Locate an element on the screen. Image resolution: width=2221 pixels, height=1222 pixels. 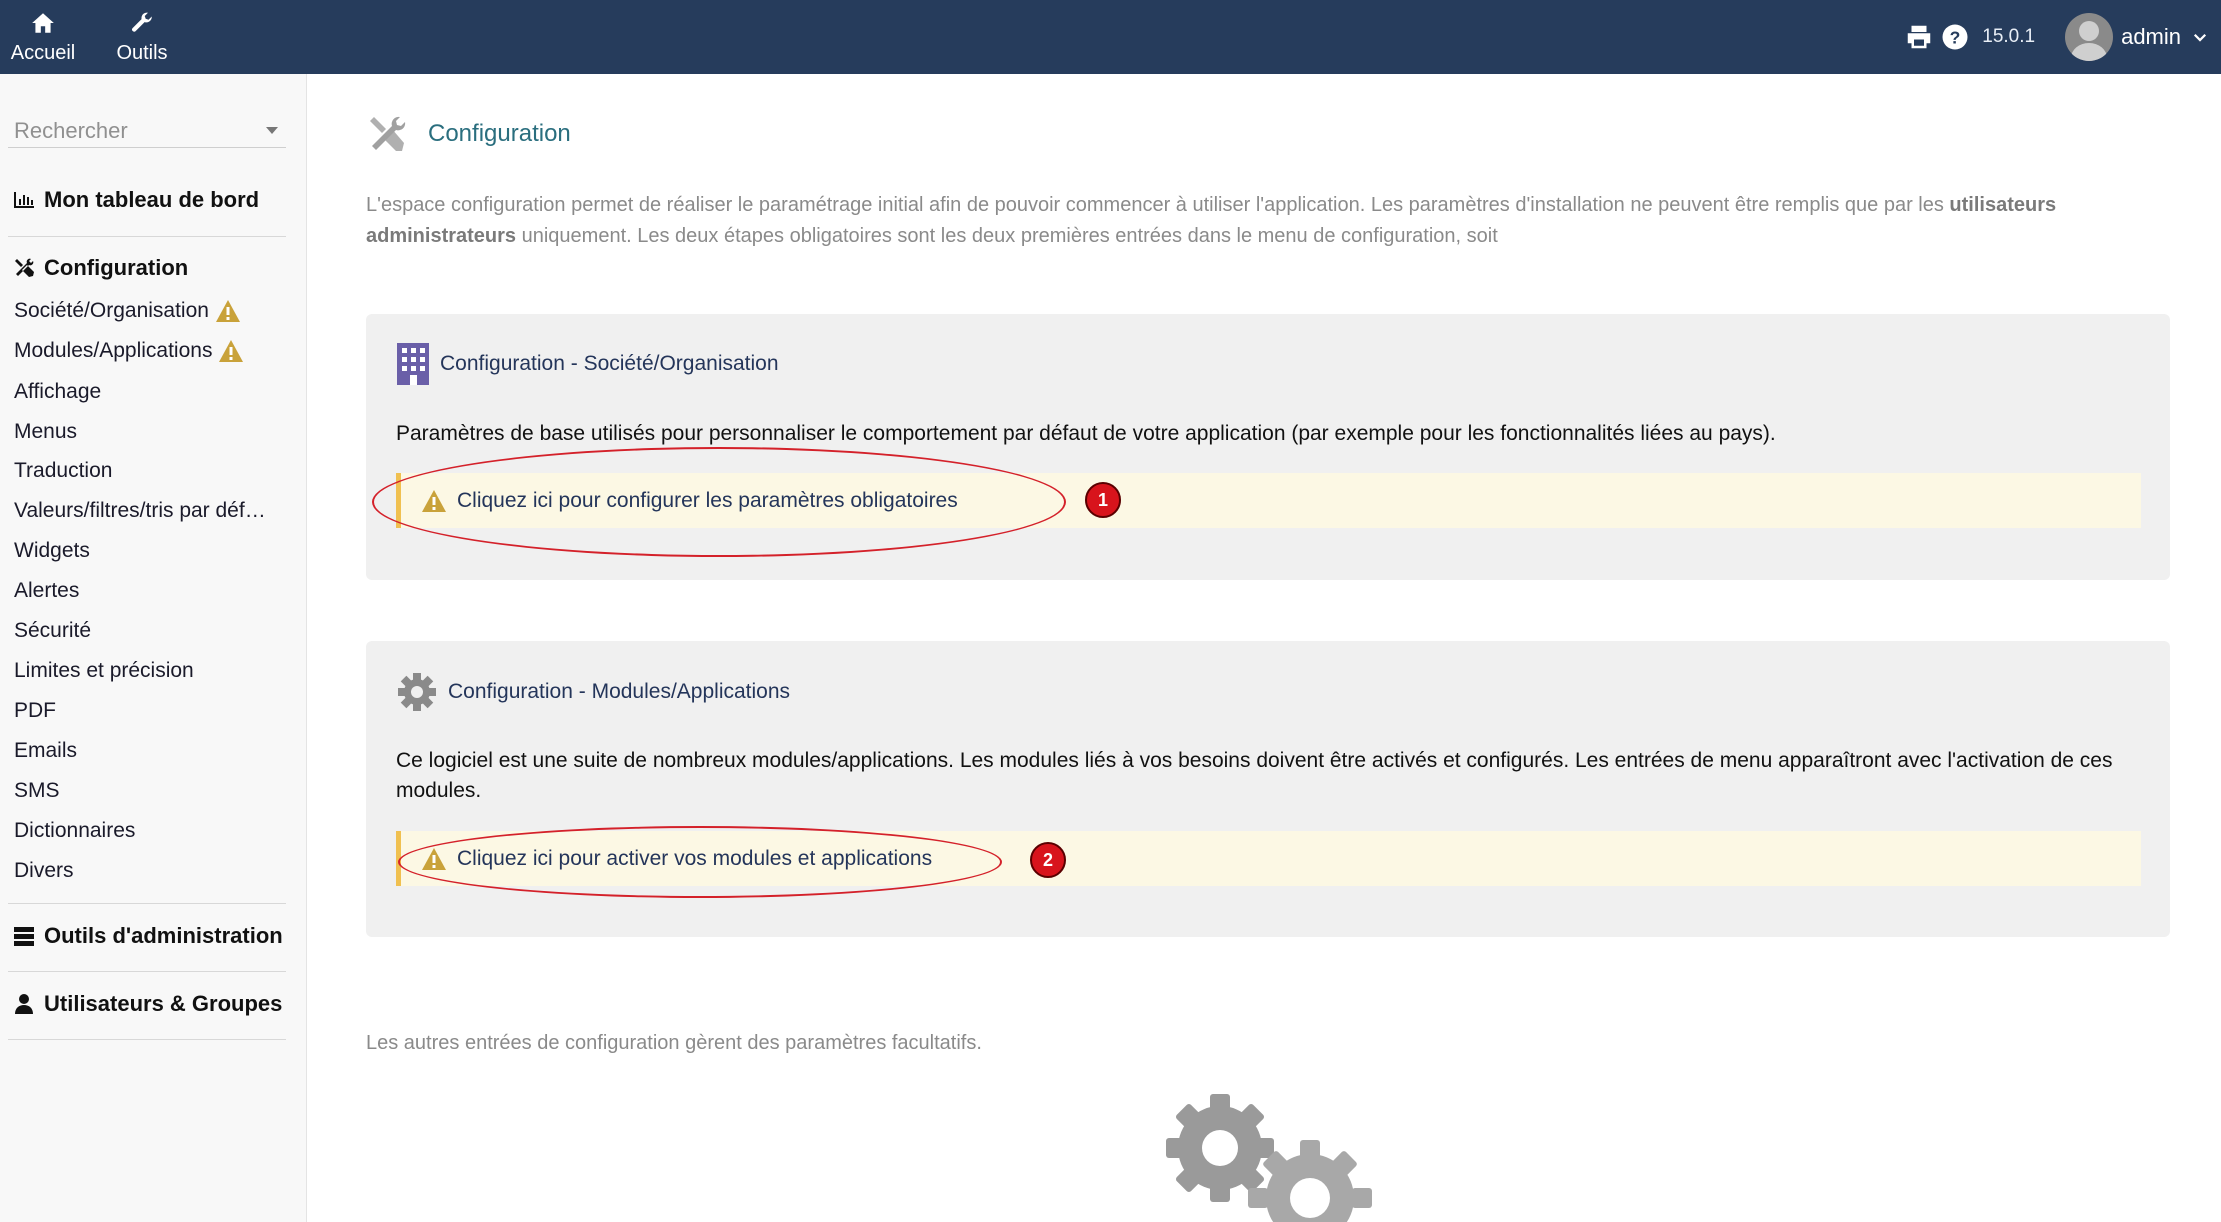
sidebar-item-divers: Divers is located at coordinates (44, 871).